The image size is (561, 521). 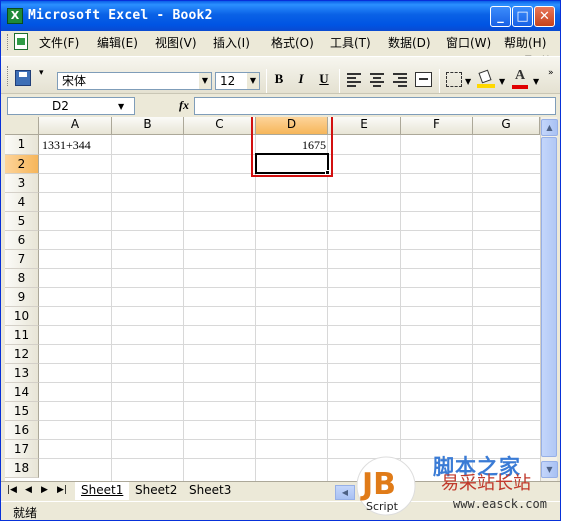 What do you see at coordinates (525, 42) in the screenshot?
I see `menu-help: 帮助(H)` at bounding box center [525, 42].